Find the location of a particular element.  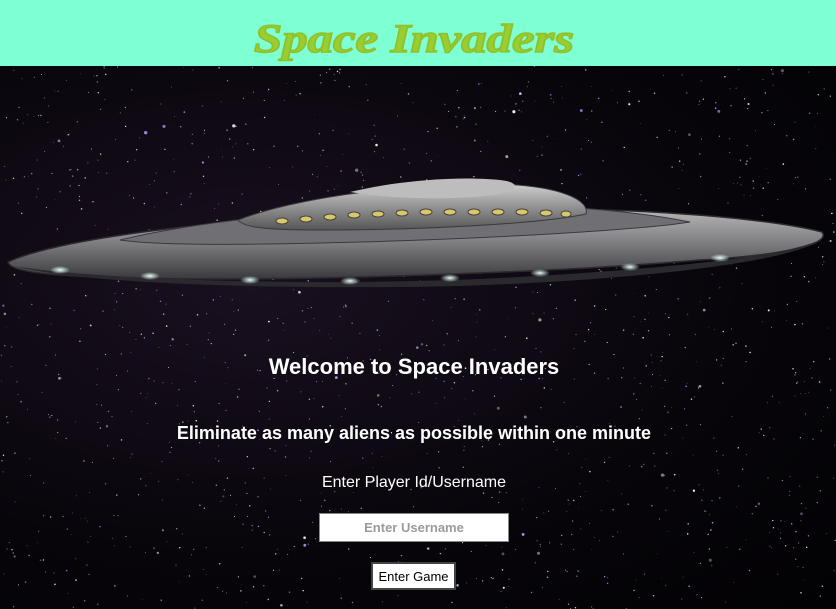

title-logo: Space Invaders is located at coordinates (415, 40).